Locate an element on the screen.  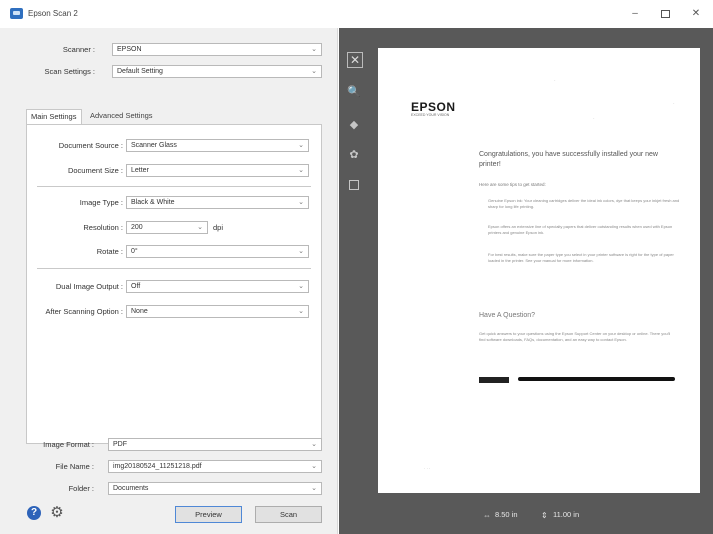
width-icon: ⇔ is located at coordinates (487, 515).